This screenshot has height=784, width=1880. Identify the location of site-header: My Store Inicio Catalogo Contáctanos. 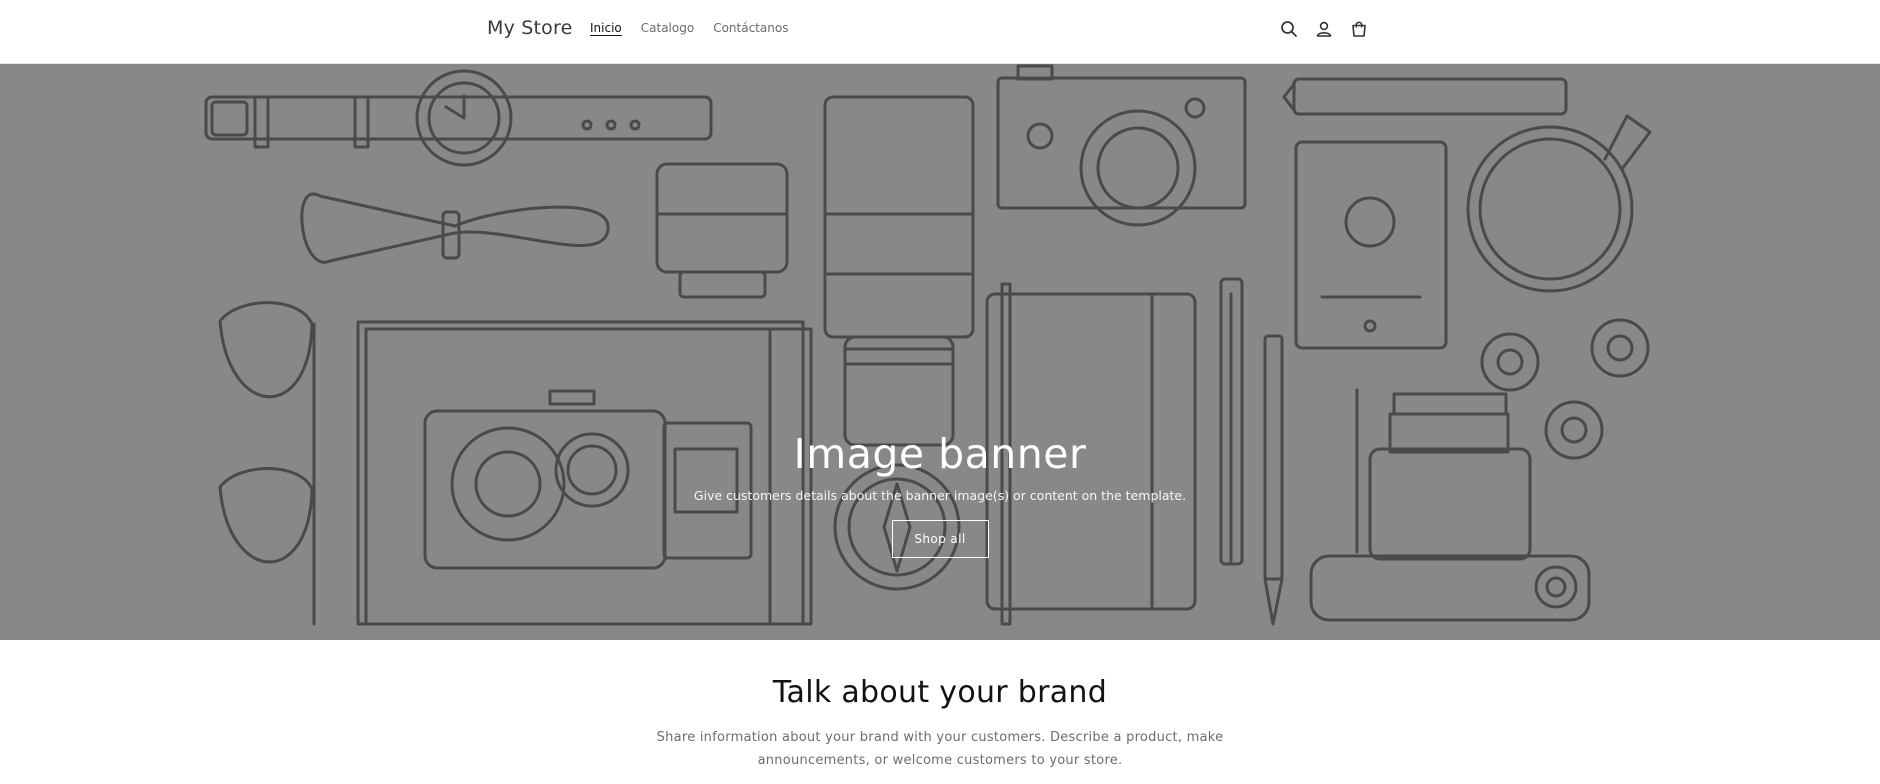
(940, 32).